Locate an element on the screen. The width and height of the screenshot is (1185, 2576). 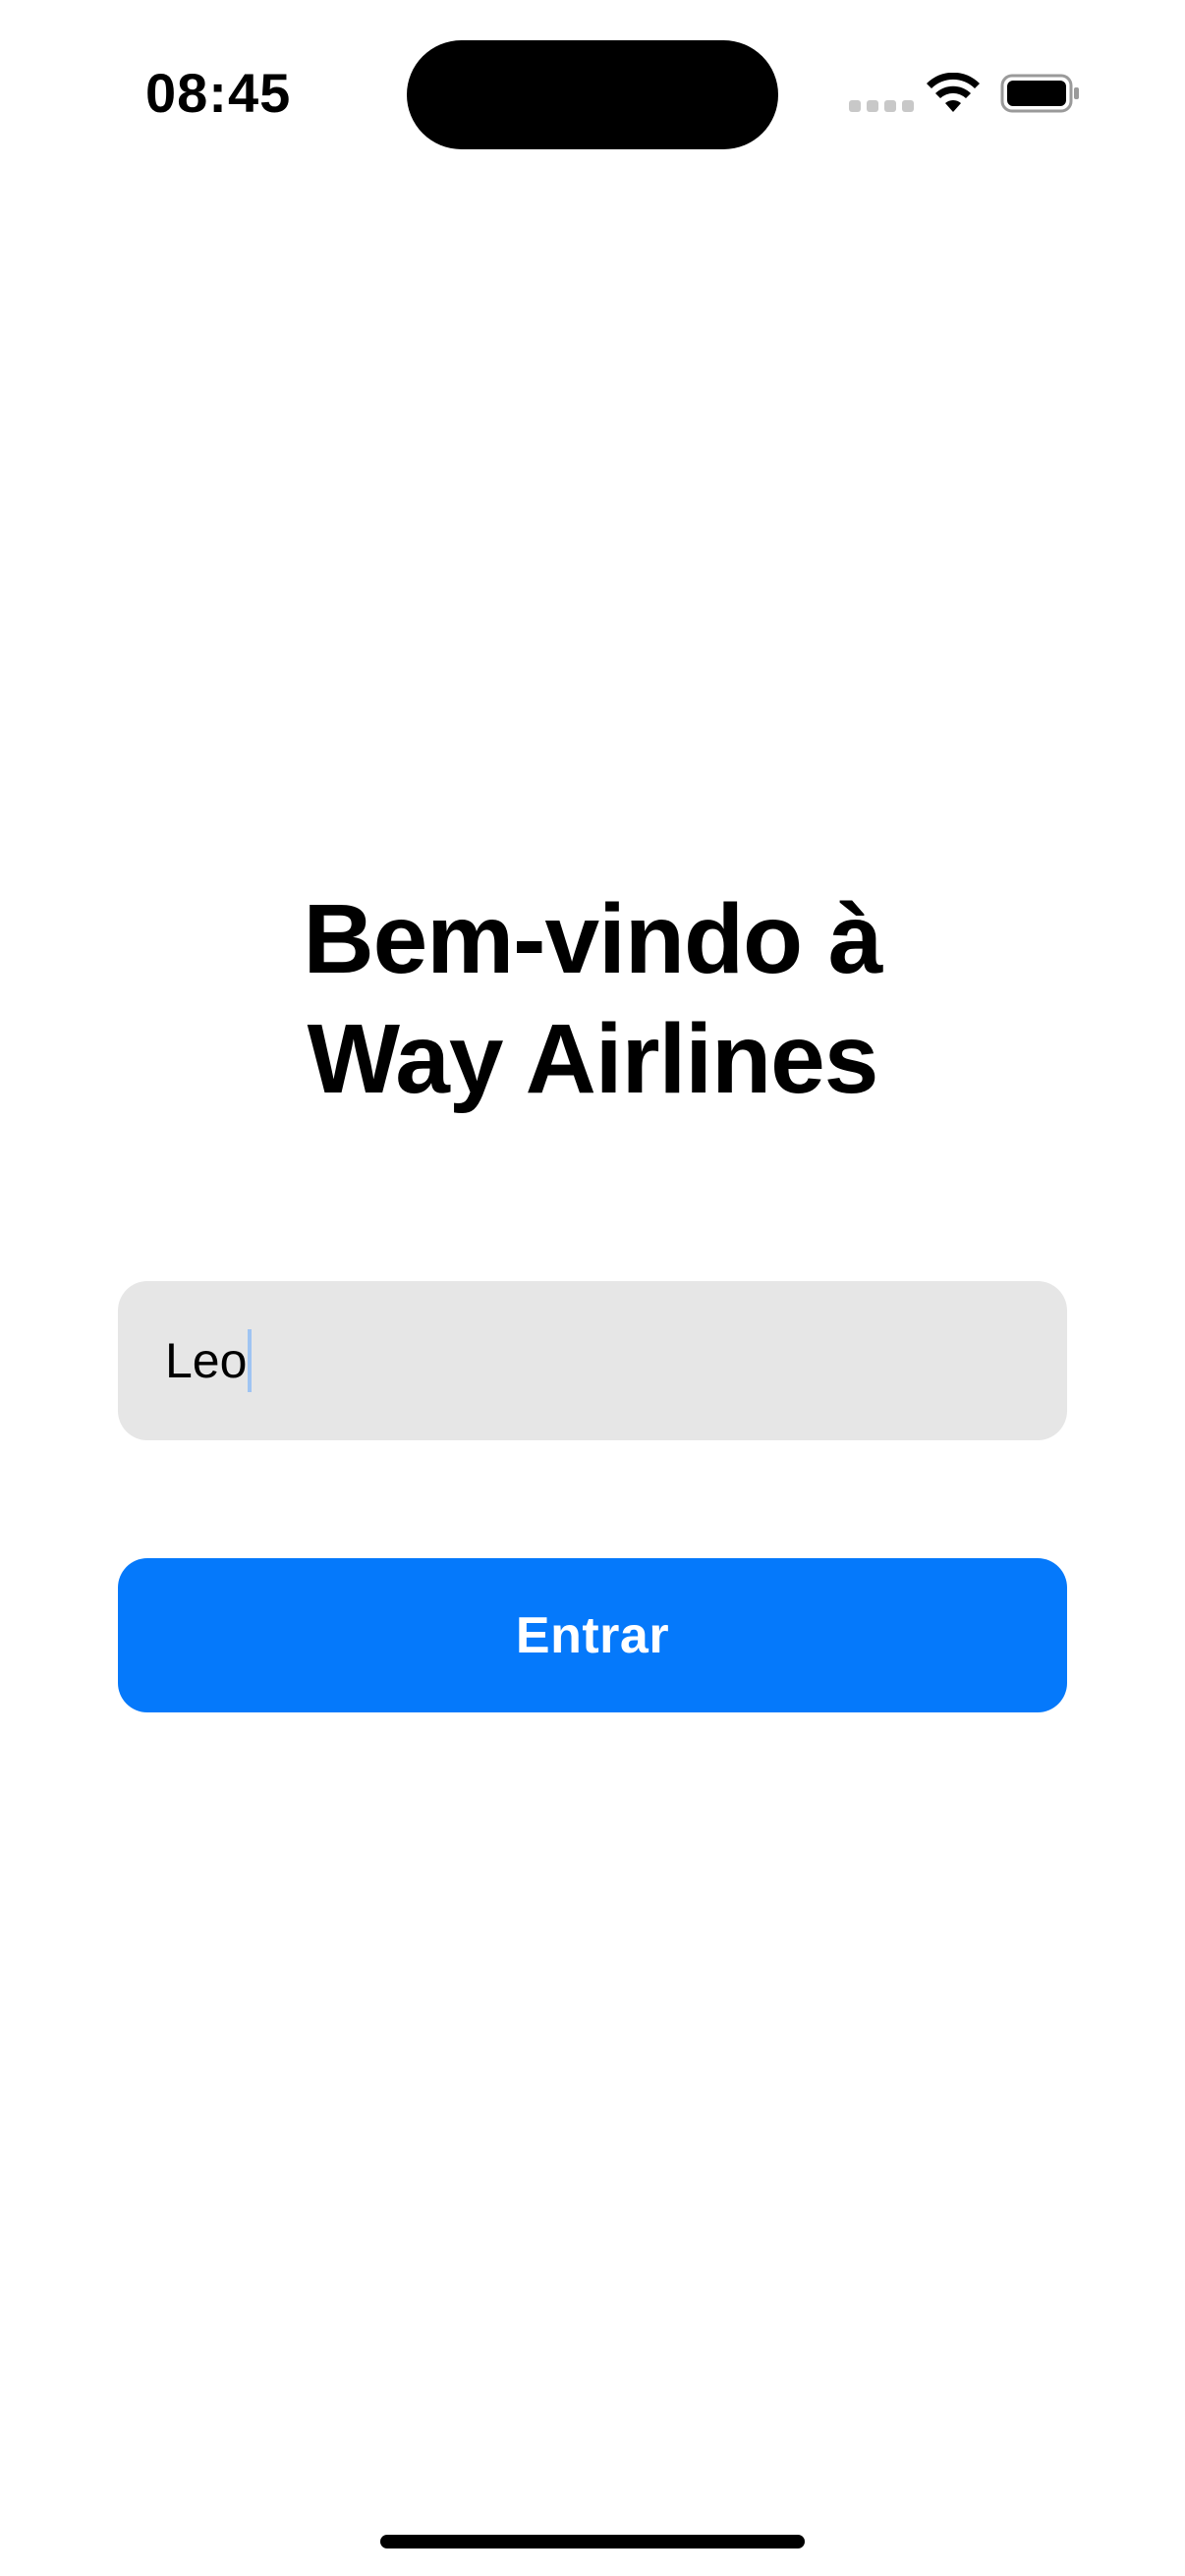
battery-icon is located at coordinates (1040, 93).